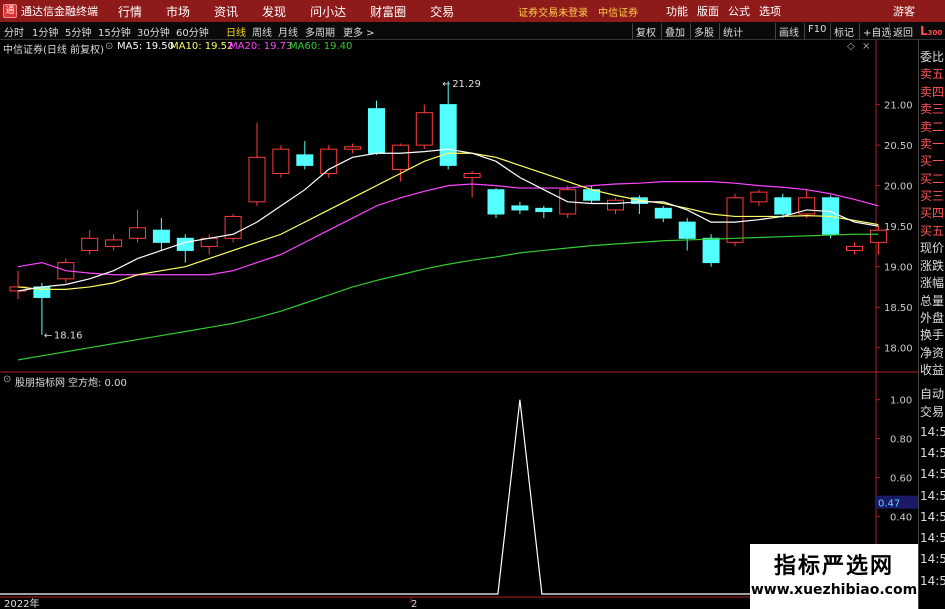  I want to click on price-tick-label: 19.50, so click(898, 227).